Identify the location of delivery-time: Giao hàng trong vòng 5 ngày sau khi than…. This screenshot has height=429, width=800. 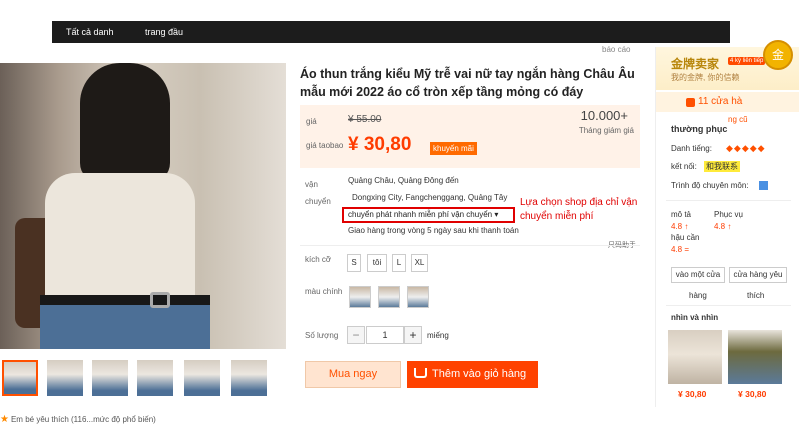
(433, 230).